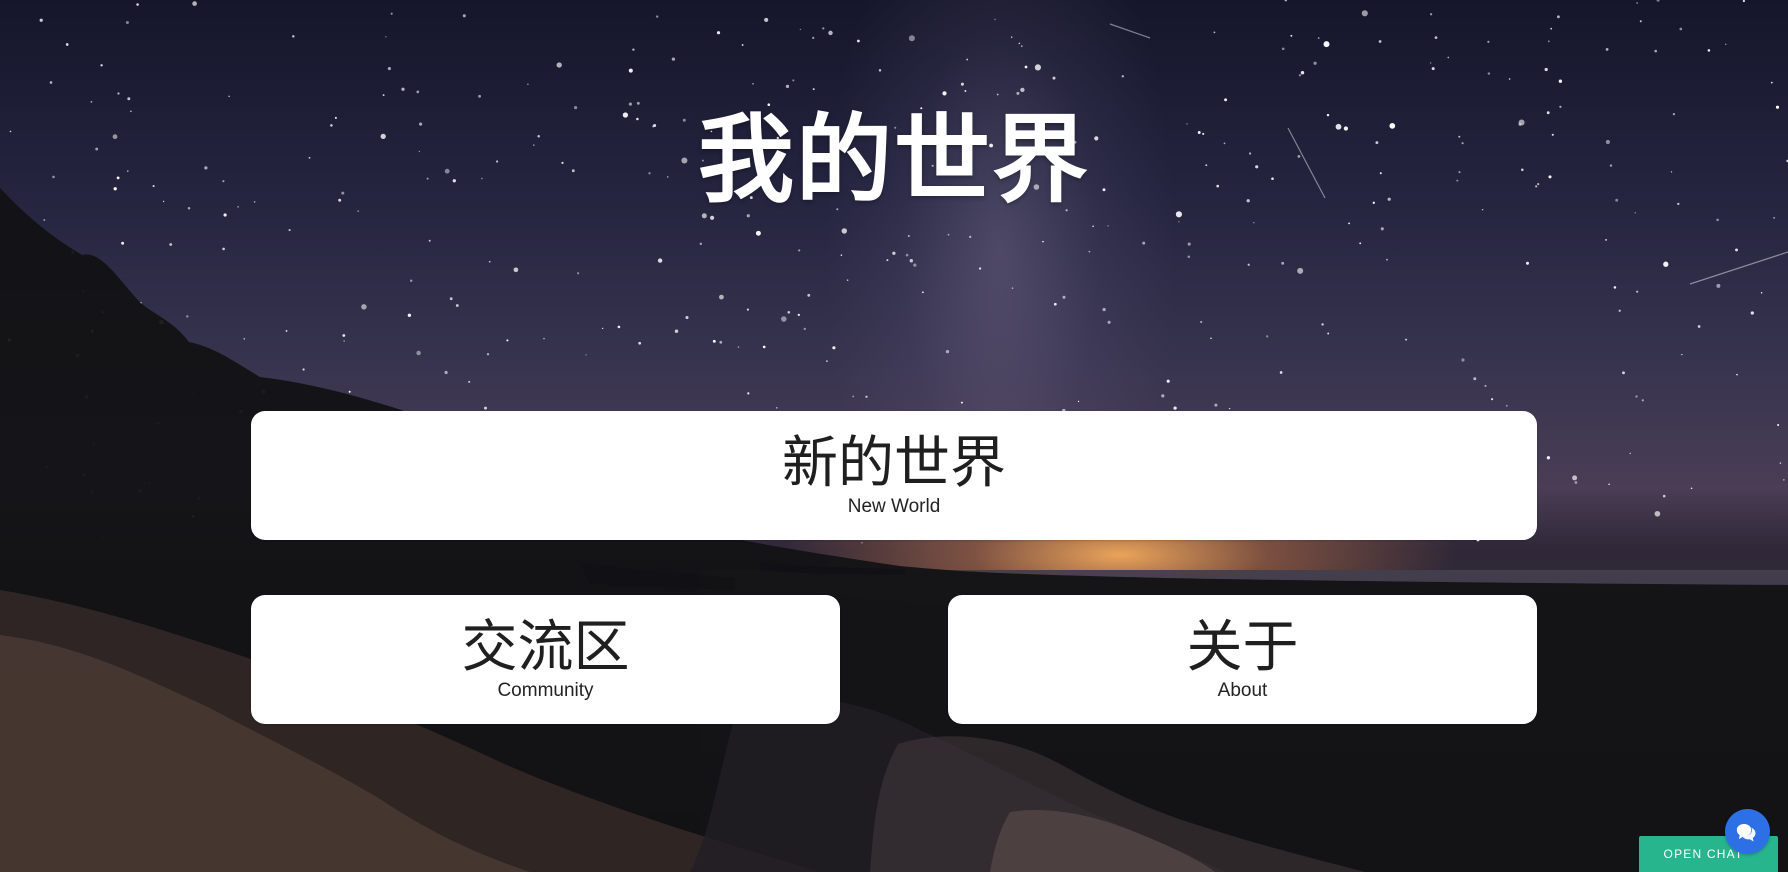  I want to click on community-button: 交流区 Community, so click(545, 659).